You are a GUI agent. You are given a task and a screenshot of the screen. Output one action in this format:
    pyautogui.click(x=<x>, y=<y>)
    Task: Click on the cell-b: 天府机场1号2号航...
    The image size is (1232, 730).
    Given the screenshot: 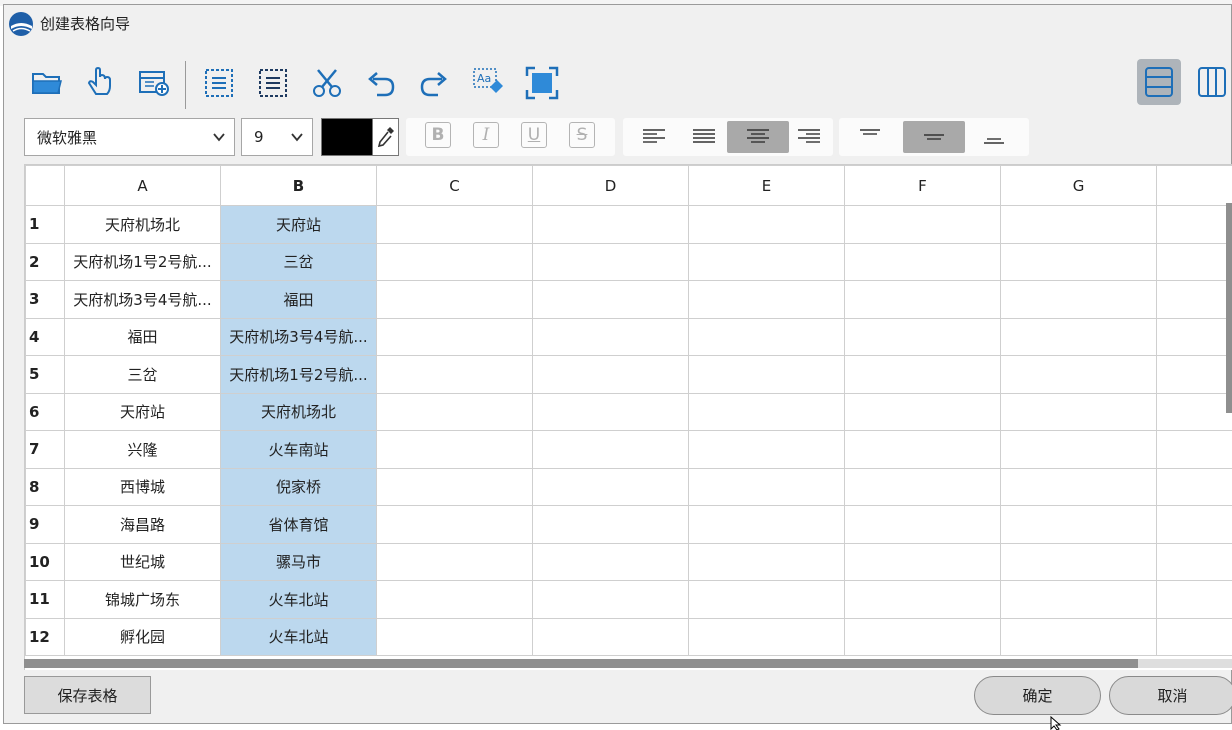 What is the action you would take?
    pyautogui.click(x=298, y=374)
    